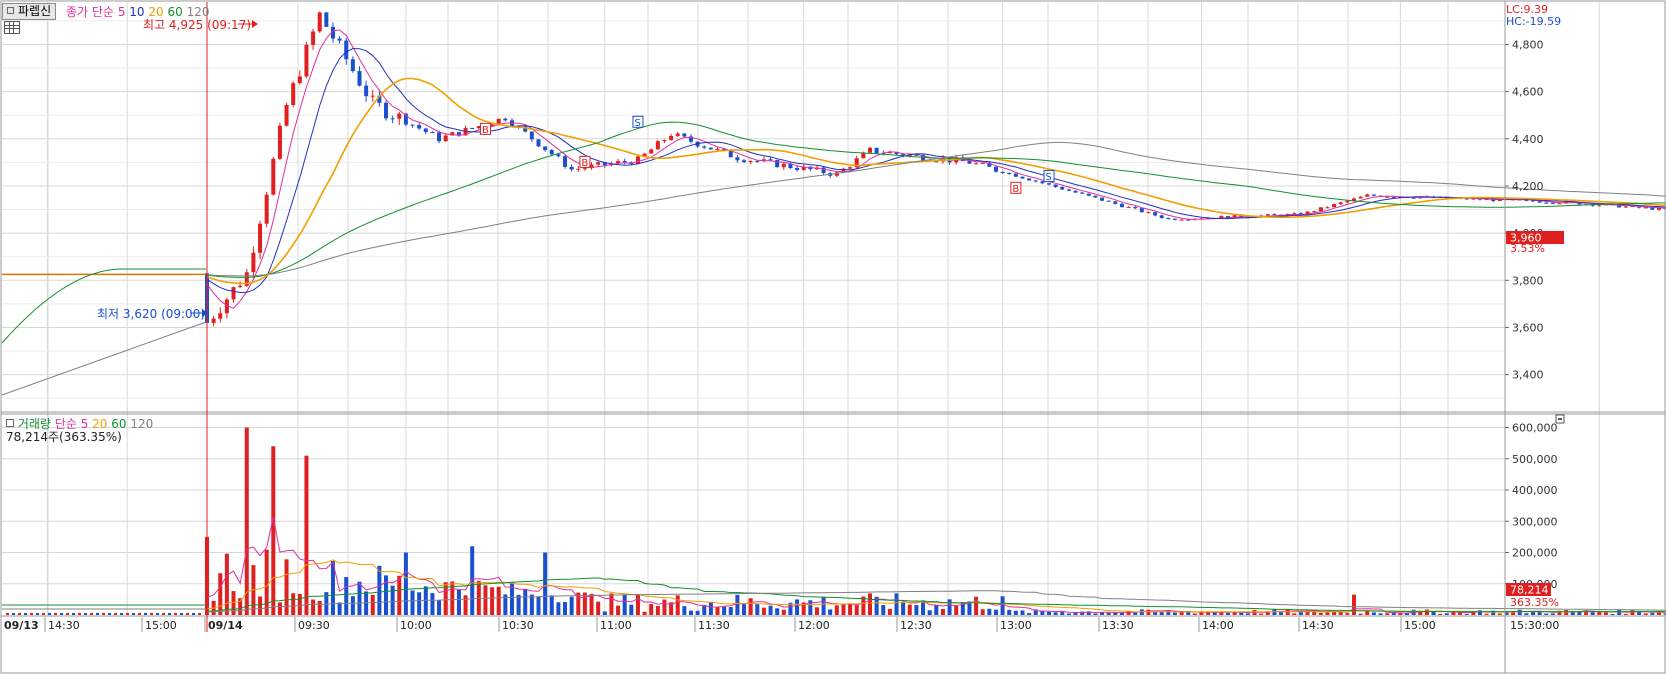 This screenshot has height=674, width=1666. I want to click on trade-marker-label: S, so click(637, 123).